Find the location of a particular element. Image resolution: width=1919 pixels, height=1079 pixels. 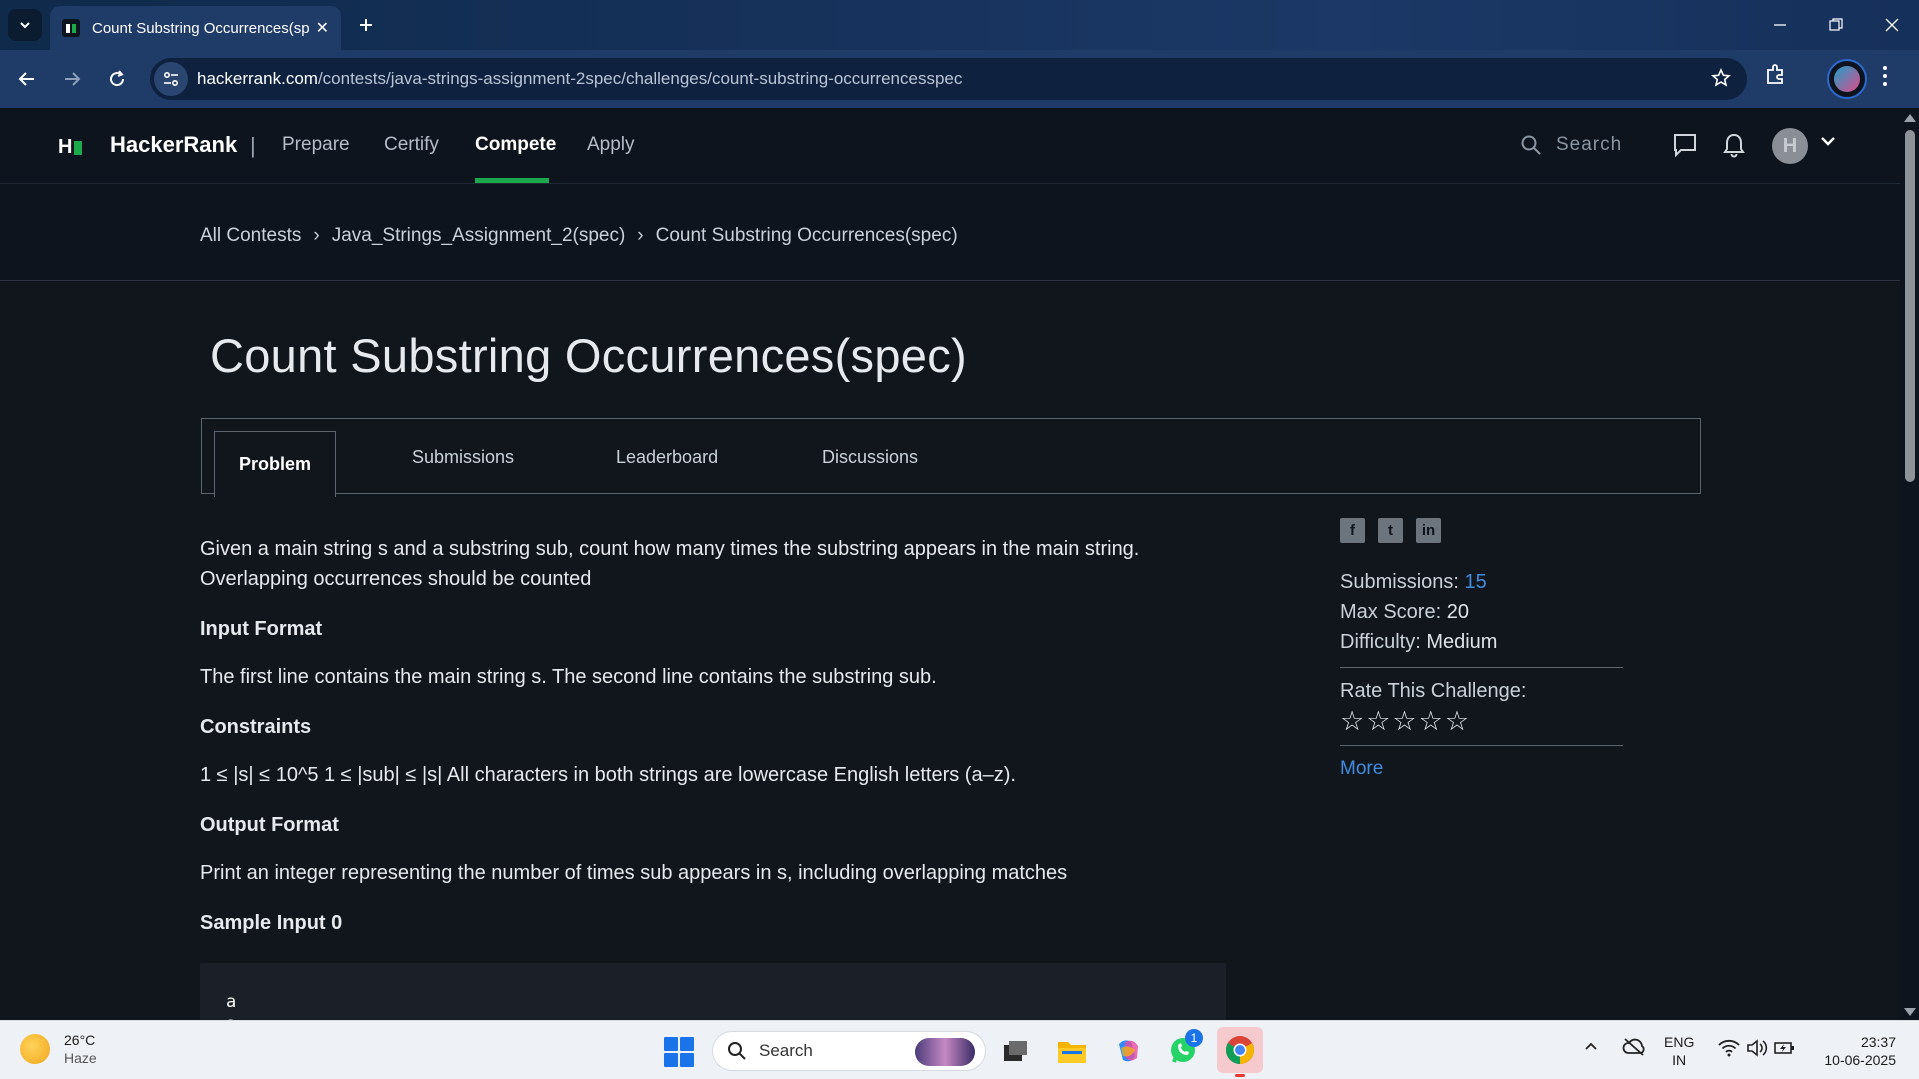

sample-input-block: a a is located at coordinates (713, 991).